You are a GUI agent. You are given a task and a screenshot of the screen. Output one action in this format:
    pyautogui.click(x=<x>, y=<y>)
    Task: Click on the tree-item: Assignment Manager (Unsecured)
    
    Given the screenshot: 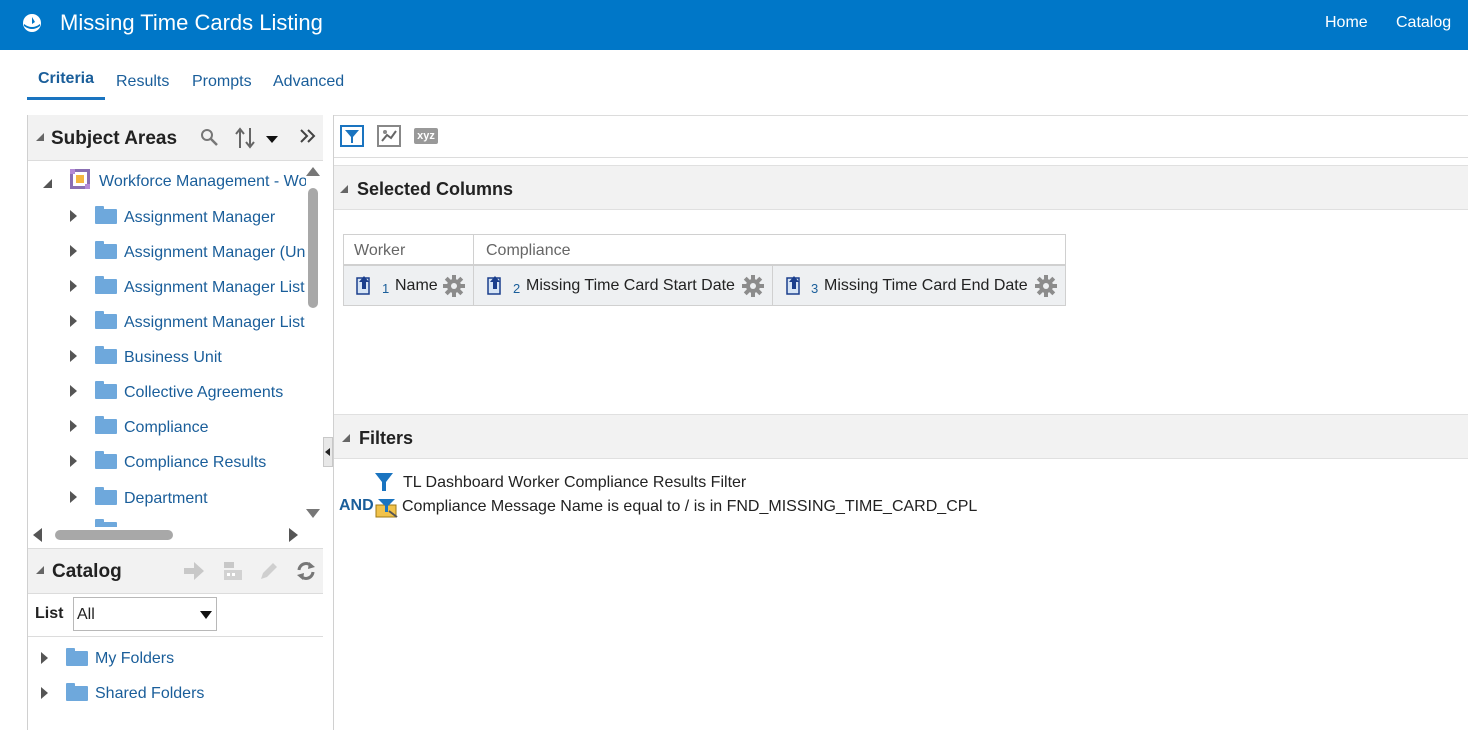 What is the action you would take?
    pyautogui.click(x=167, y=252)
    